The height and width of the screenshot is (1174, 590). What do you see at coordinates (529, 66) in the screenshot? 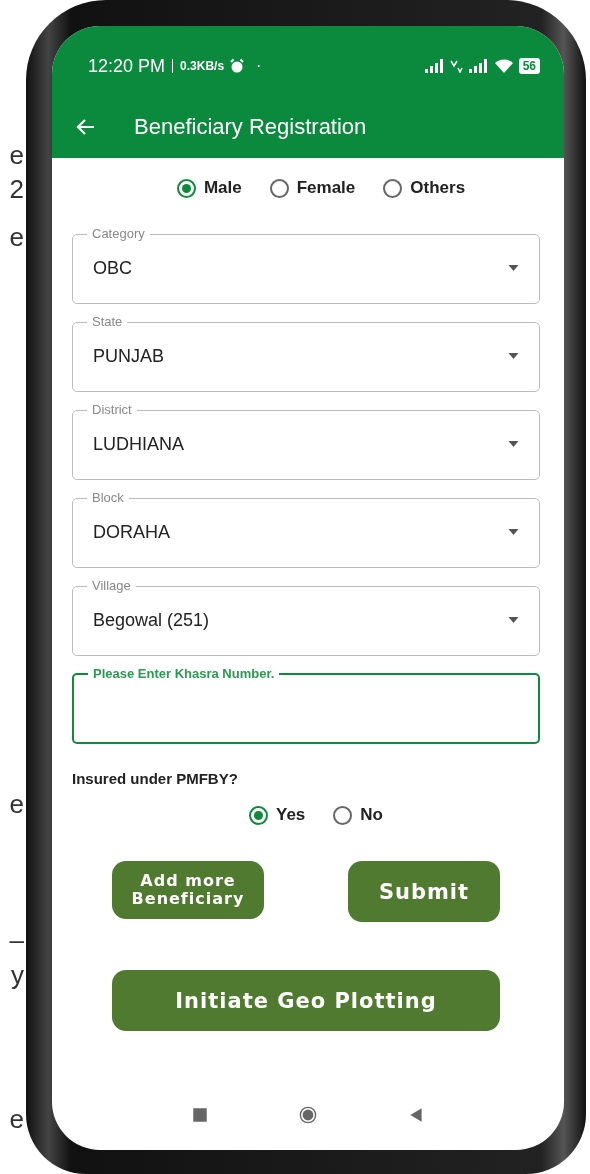
I see `battery-level: 56` at bounding box center [529, 66].